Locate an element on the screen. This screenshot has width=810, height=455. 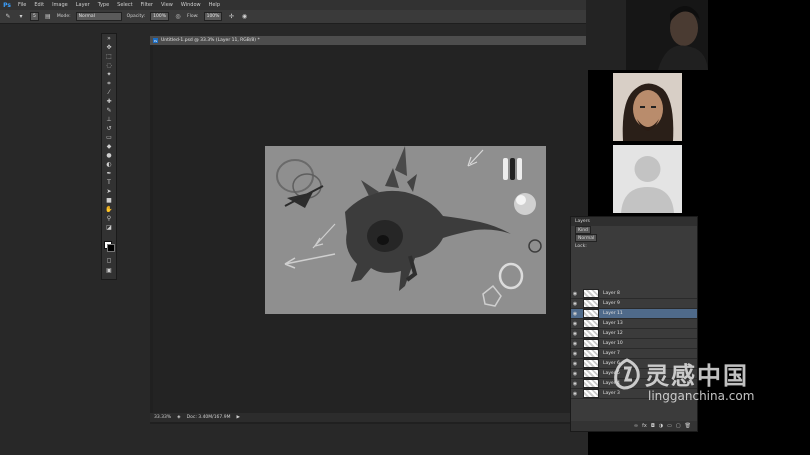
document-icon: Ps is located at coordinates (155, 40).